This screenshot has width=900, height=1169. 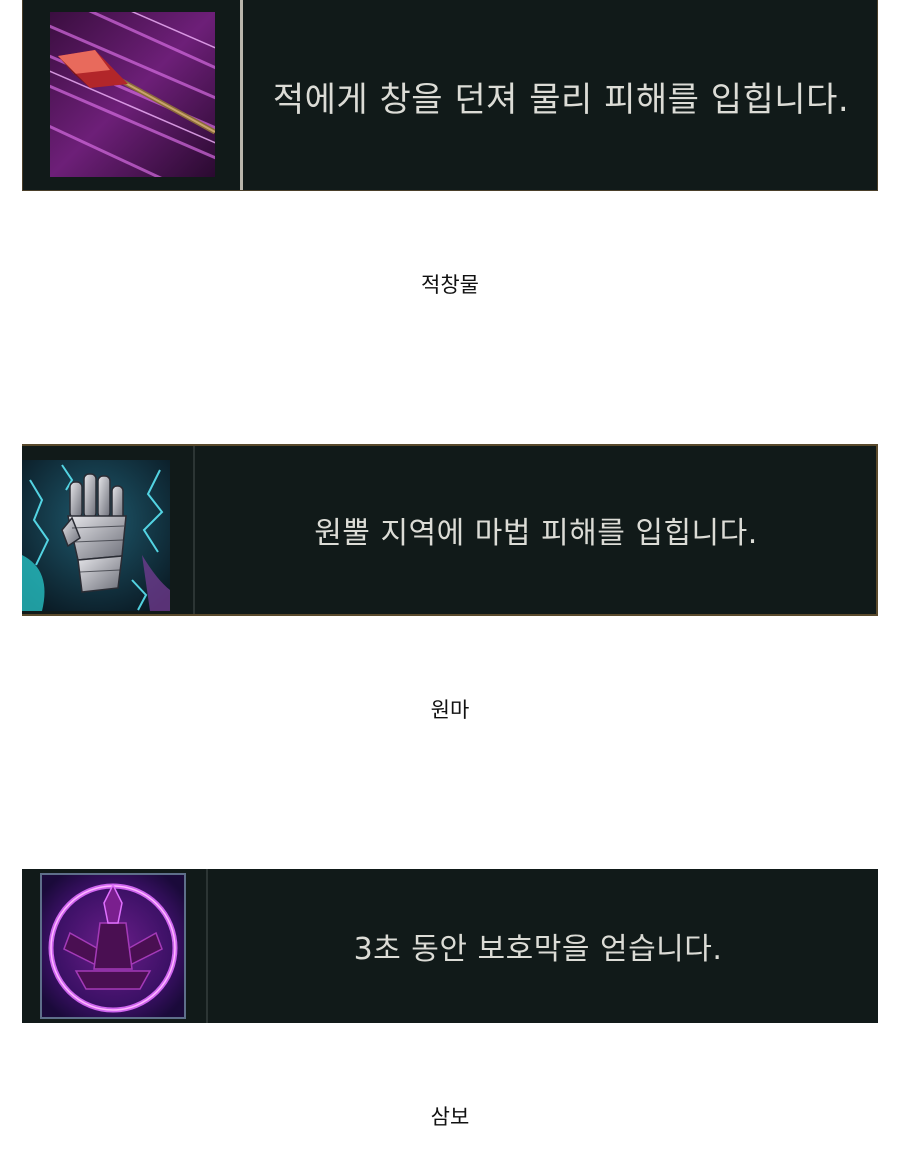 What do you see at coordinates (96, 535) in the screenshot?
I see `gauntlet-icon` at bounding box center [96, 535].